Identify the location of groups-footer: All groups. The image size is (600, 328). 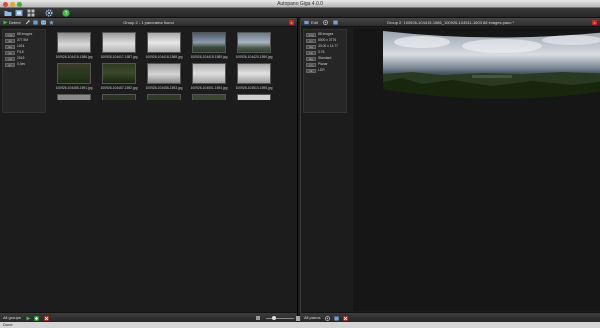
(150, 317).